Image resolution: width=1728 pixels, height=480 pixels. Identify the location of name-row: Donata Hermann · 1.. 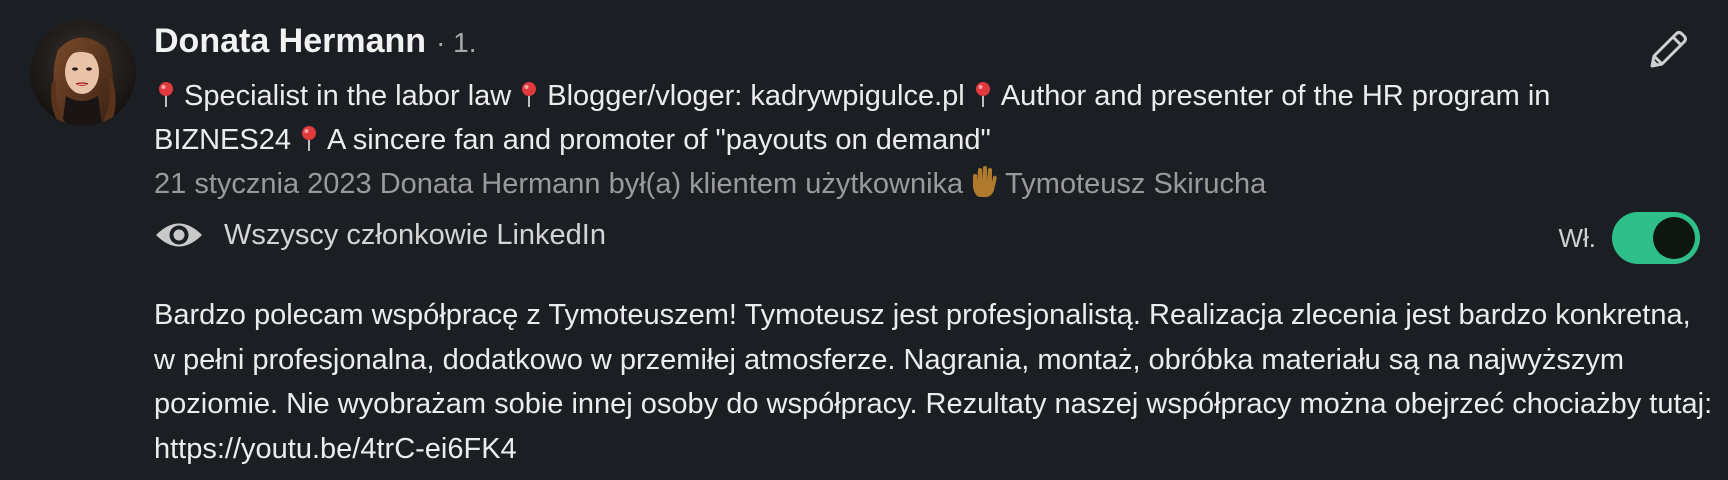
(924, 48).